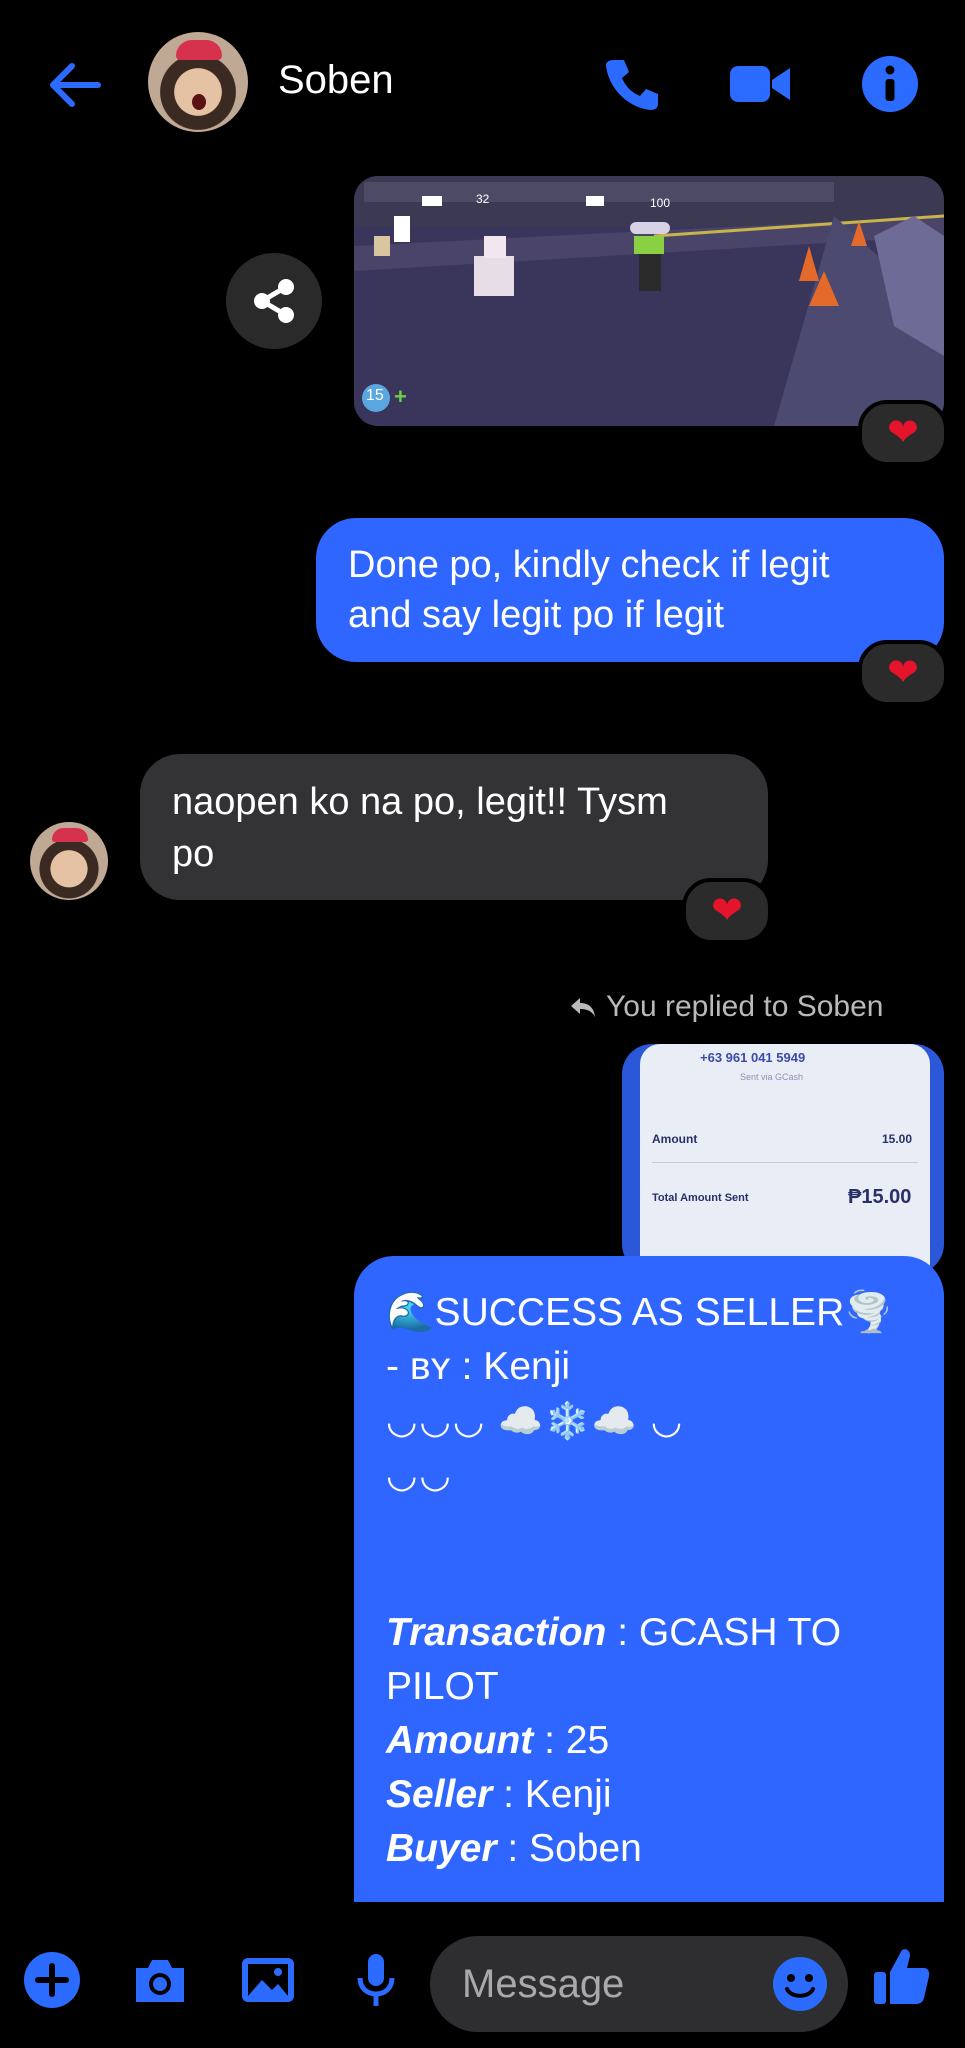  What do you see at coordinates (193, 854) in the screenshot?
I see `message-line: po` at bounding box center [193, 854].